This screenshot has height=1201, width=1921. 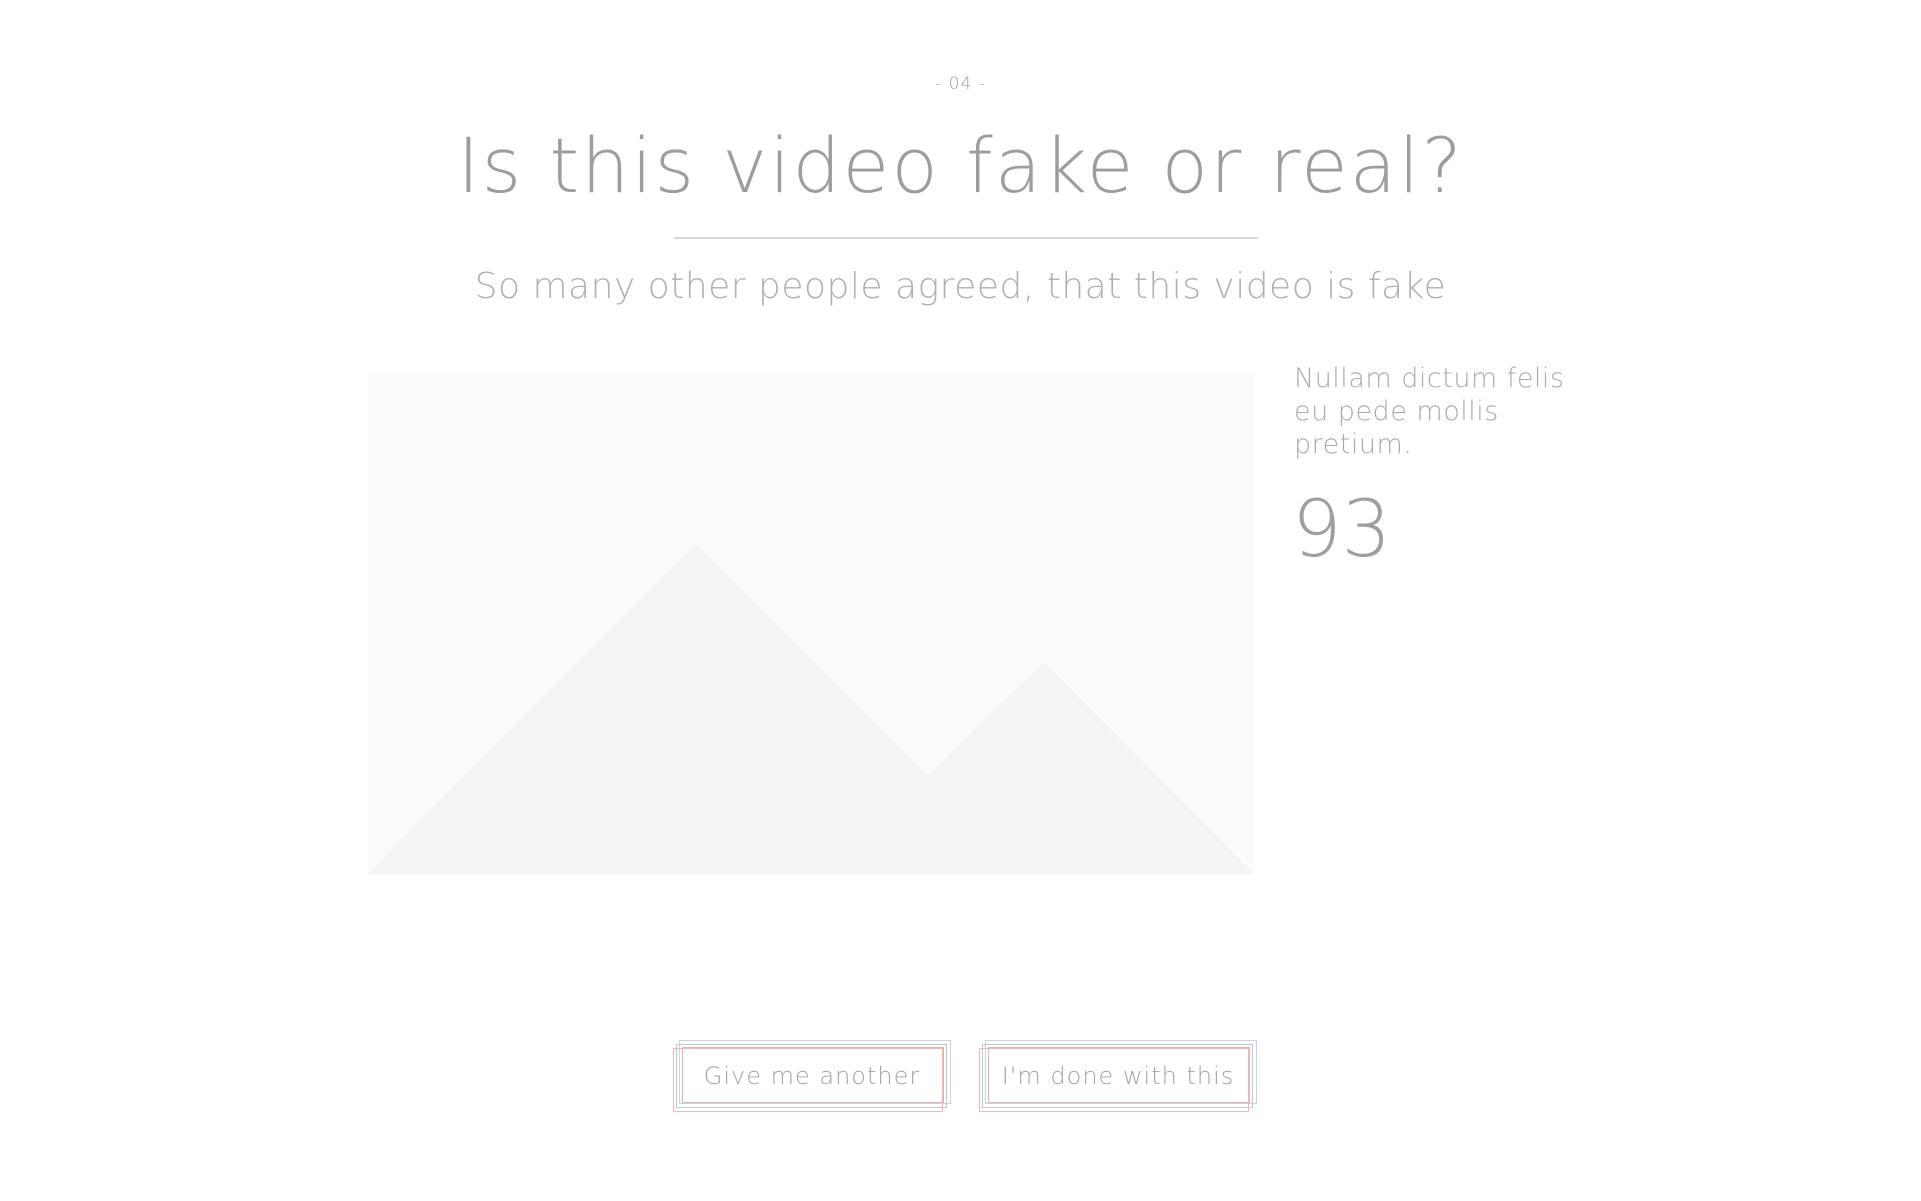 What do you see at coordinates (960, 165) in the screenshot?
I see `page-title: Is this video fake or real?` at bounding box center [960, 165].